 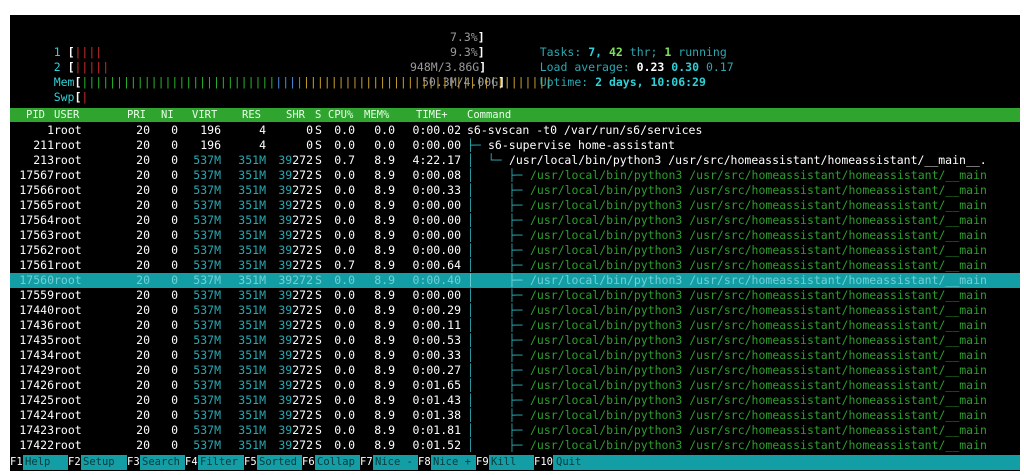 I want to click on fkey-label: Filter, so click(x=219, y=462).